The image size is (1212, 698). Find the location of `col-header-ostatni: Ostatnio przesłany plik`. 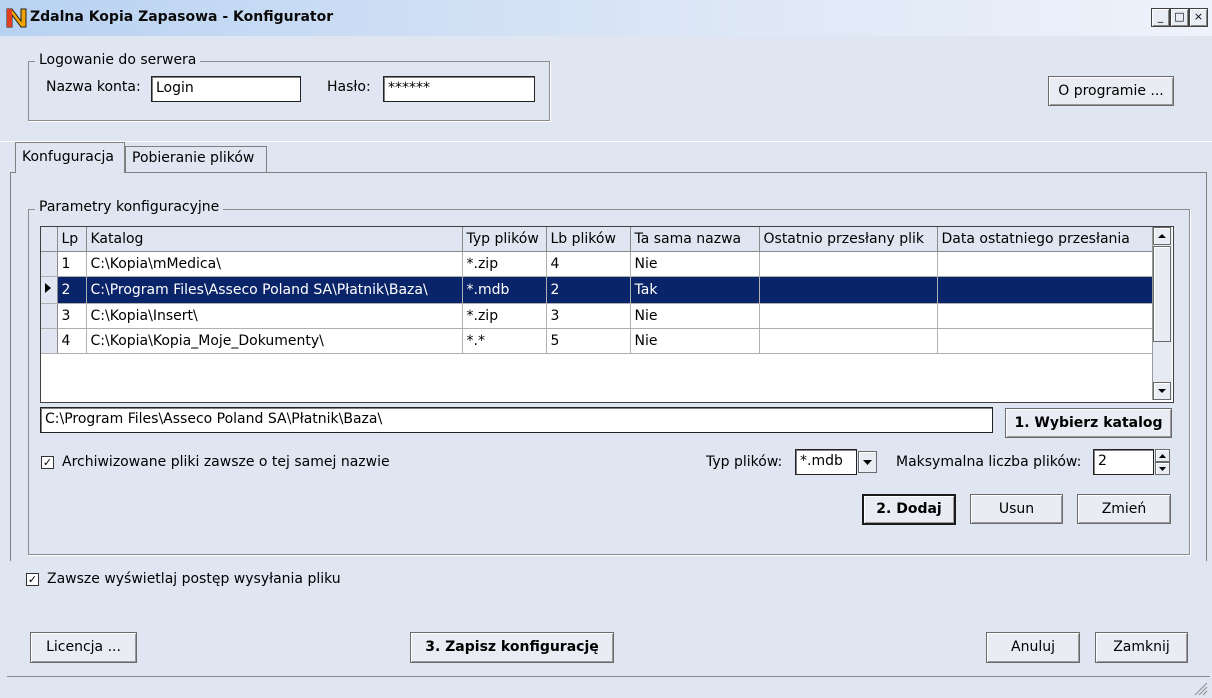

col-header-ostatni: Ostatnio przesłany plik is located at coordinates (848, 239).